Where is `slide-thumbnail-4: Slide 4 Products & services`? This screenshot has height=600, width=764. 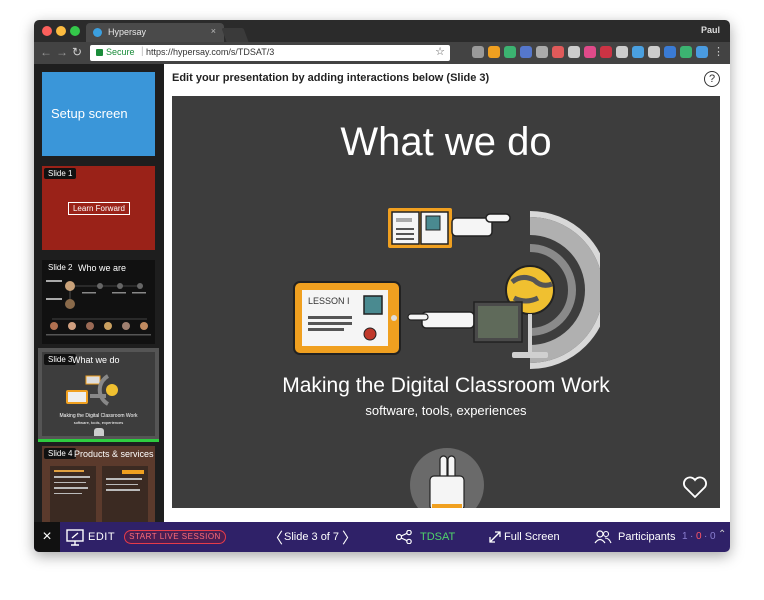 slide-thumbnail-4: Slide 4 Products & services is located at coordinates (98, 488).